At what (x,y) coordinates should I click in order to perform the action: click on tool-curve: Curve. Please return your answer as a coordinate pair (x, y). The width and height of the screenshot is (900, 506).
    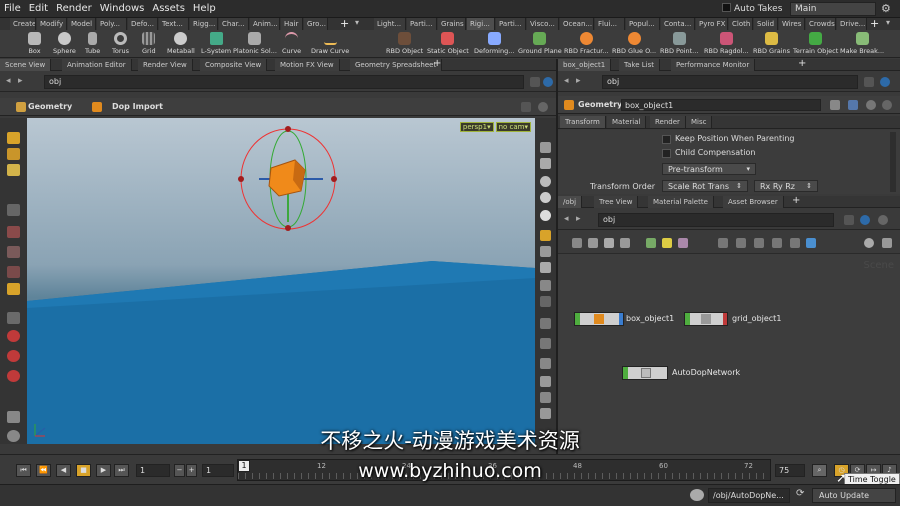
    Looking at the image, I should click on (291, 43).